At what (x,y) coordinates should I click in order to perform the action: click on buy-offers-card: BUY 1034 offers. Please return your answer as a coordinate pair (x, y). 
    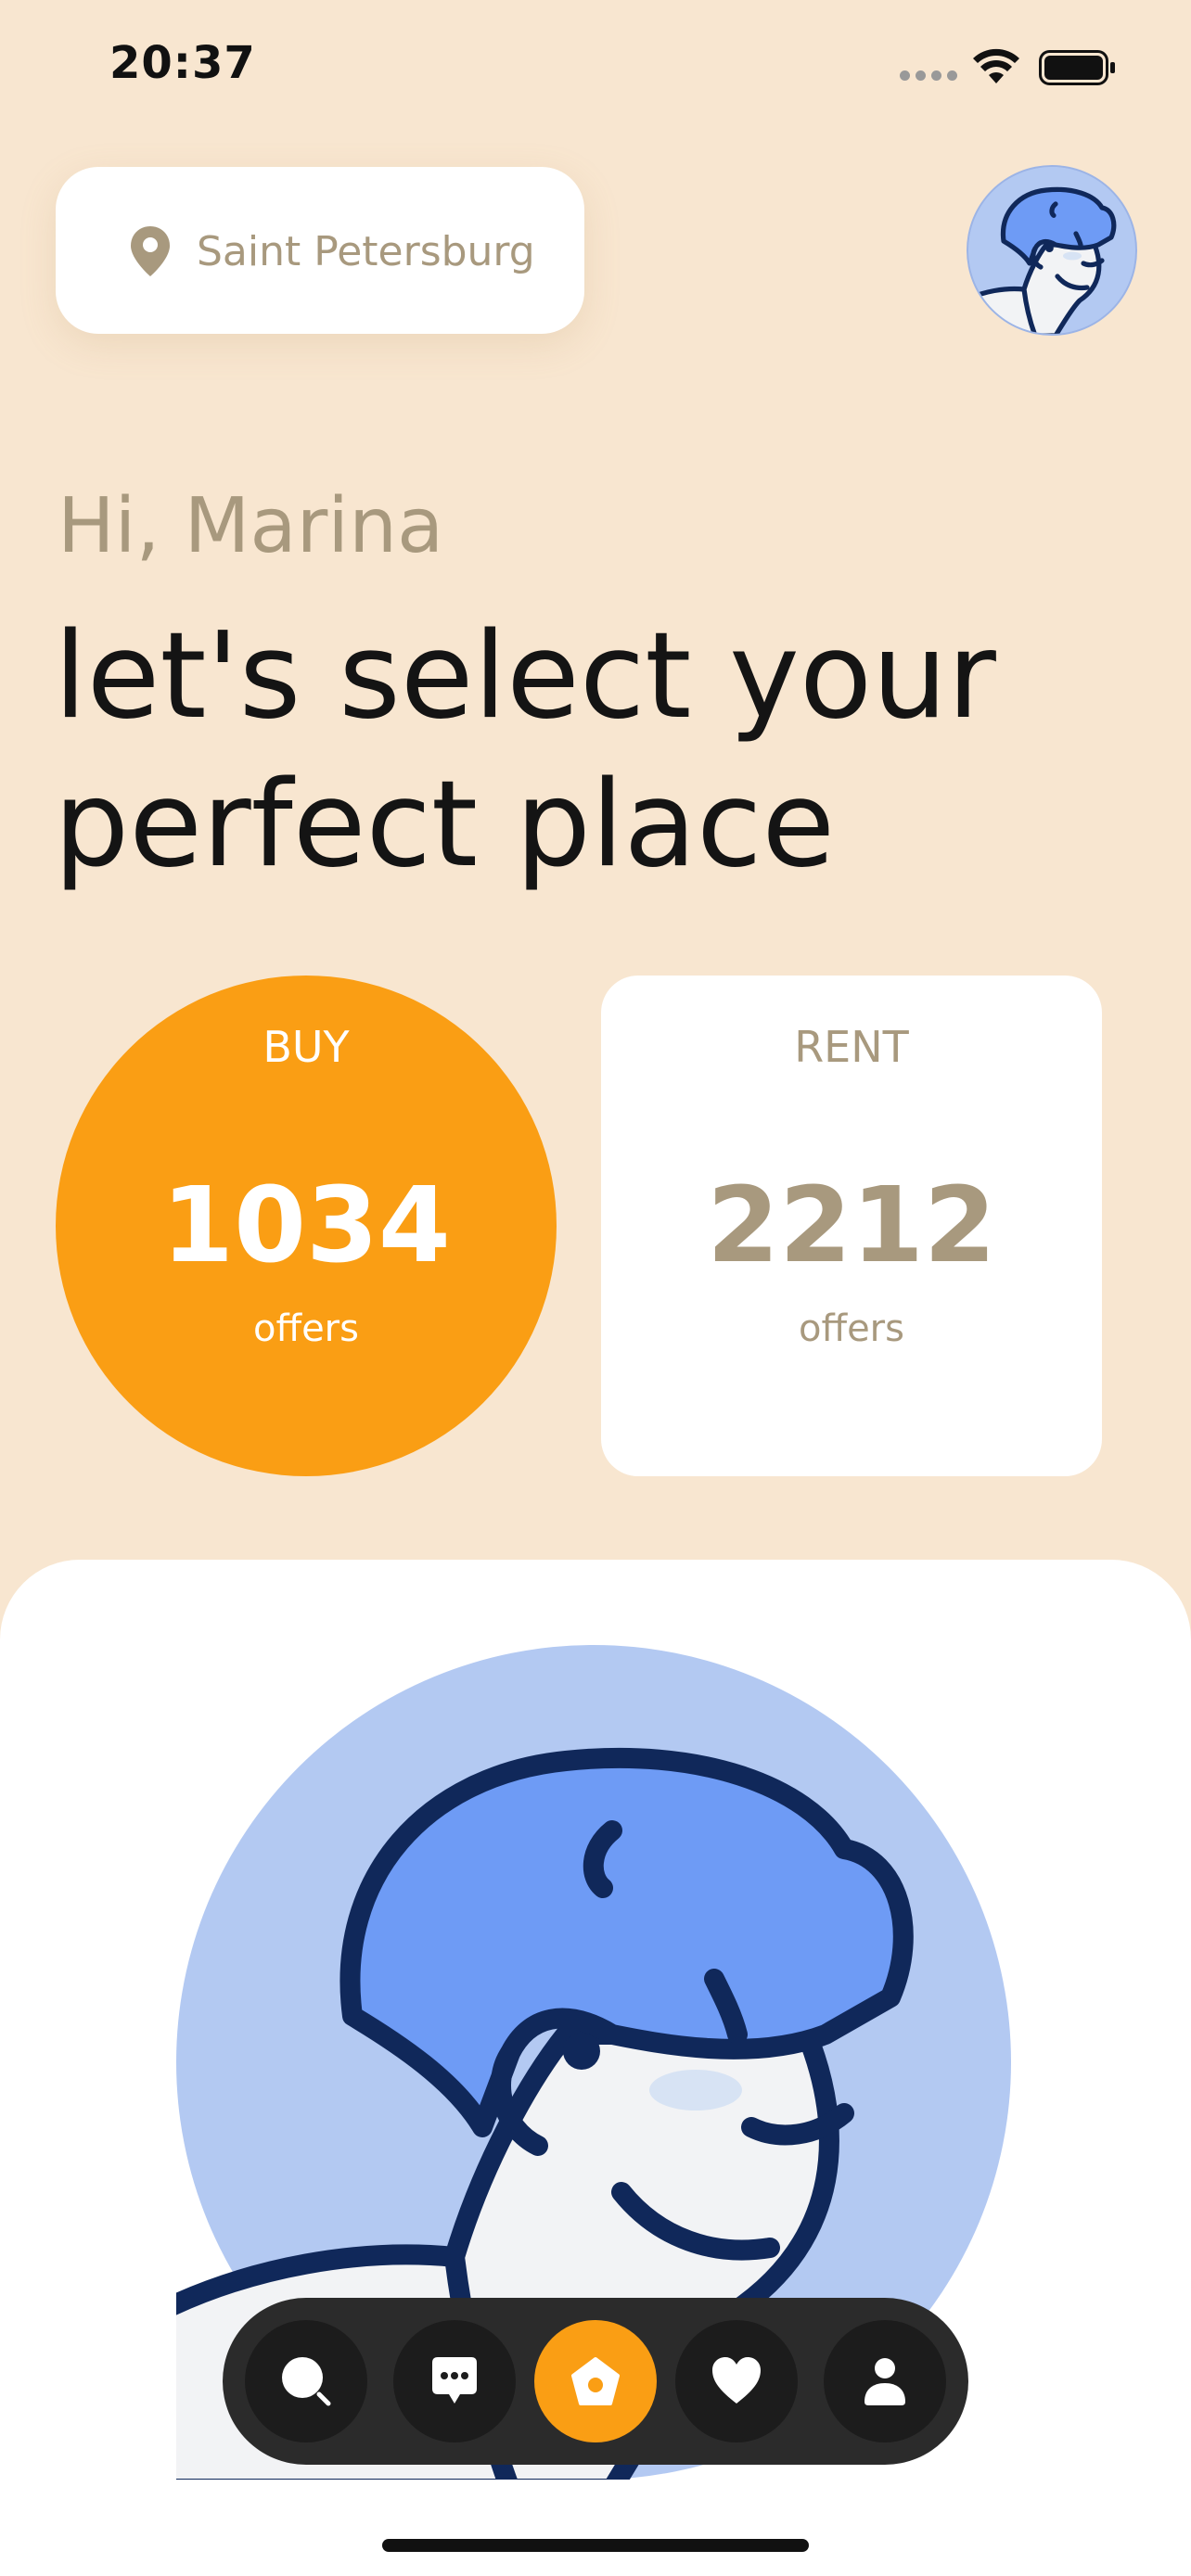
    Looking at the image, I should click on (306, 1226).